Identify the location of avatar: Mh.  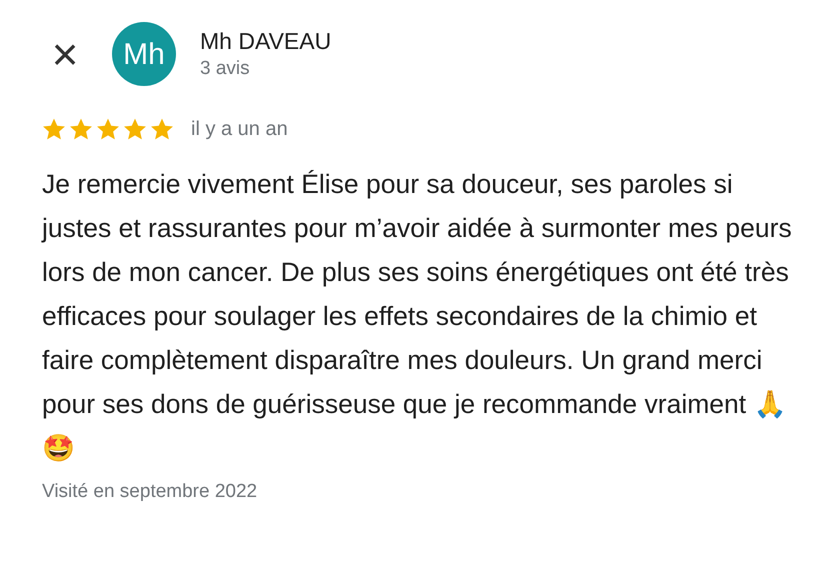
(144, 54).